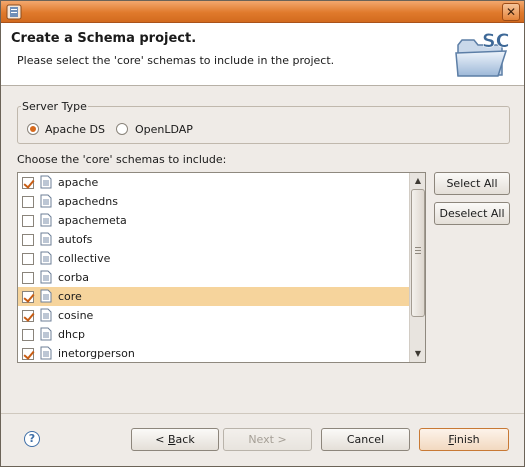  Describe the element at coordinates (122, 129) in the screenshot. I see `radio-openldap` at that location.